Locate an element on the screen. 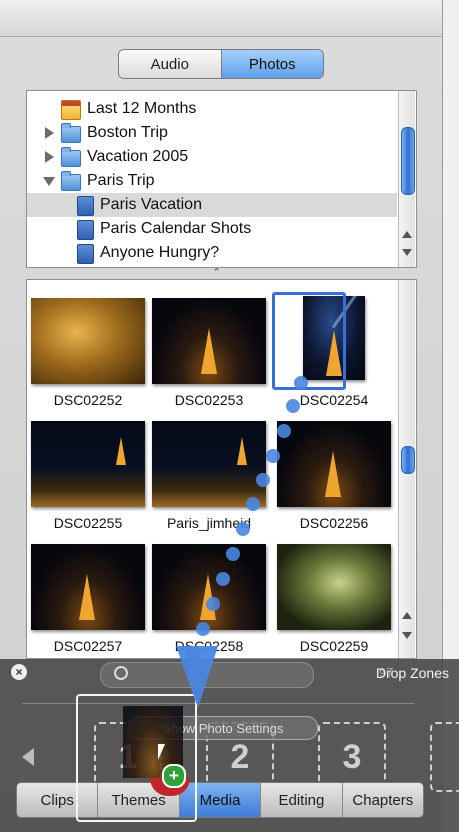  mouse-pointer-icon is located at coordinates (161, 752).